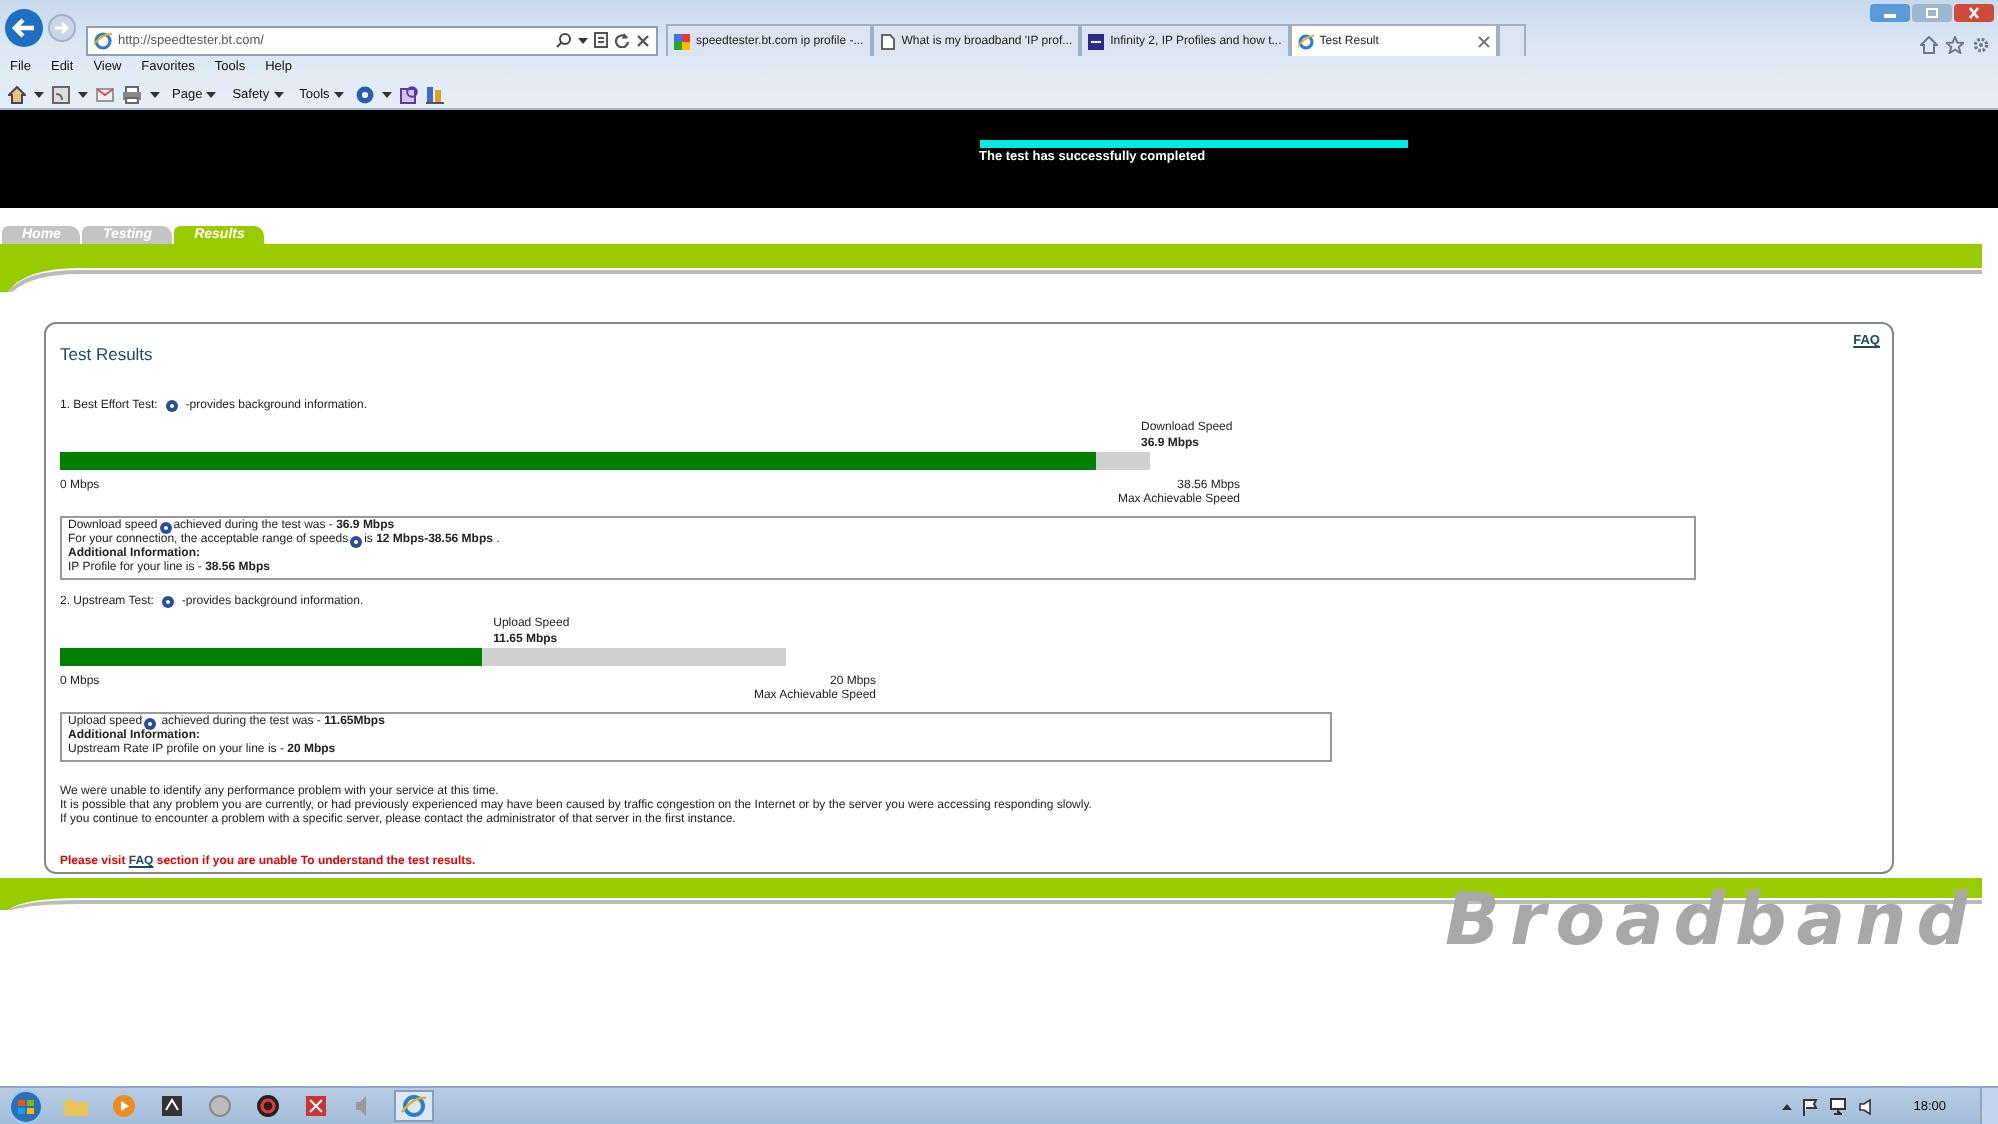  Describe the element at coordinates (1838, 1106) in the screenshot. I see `network-icon` at that location.